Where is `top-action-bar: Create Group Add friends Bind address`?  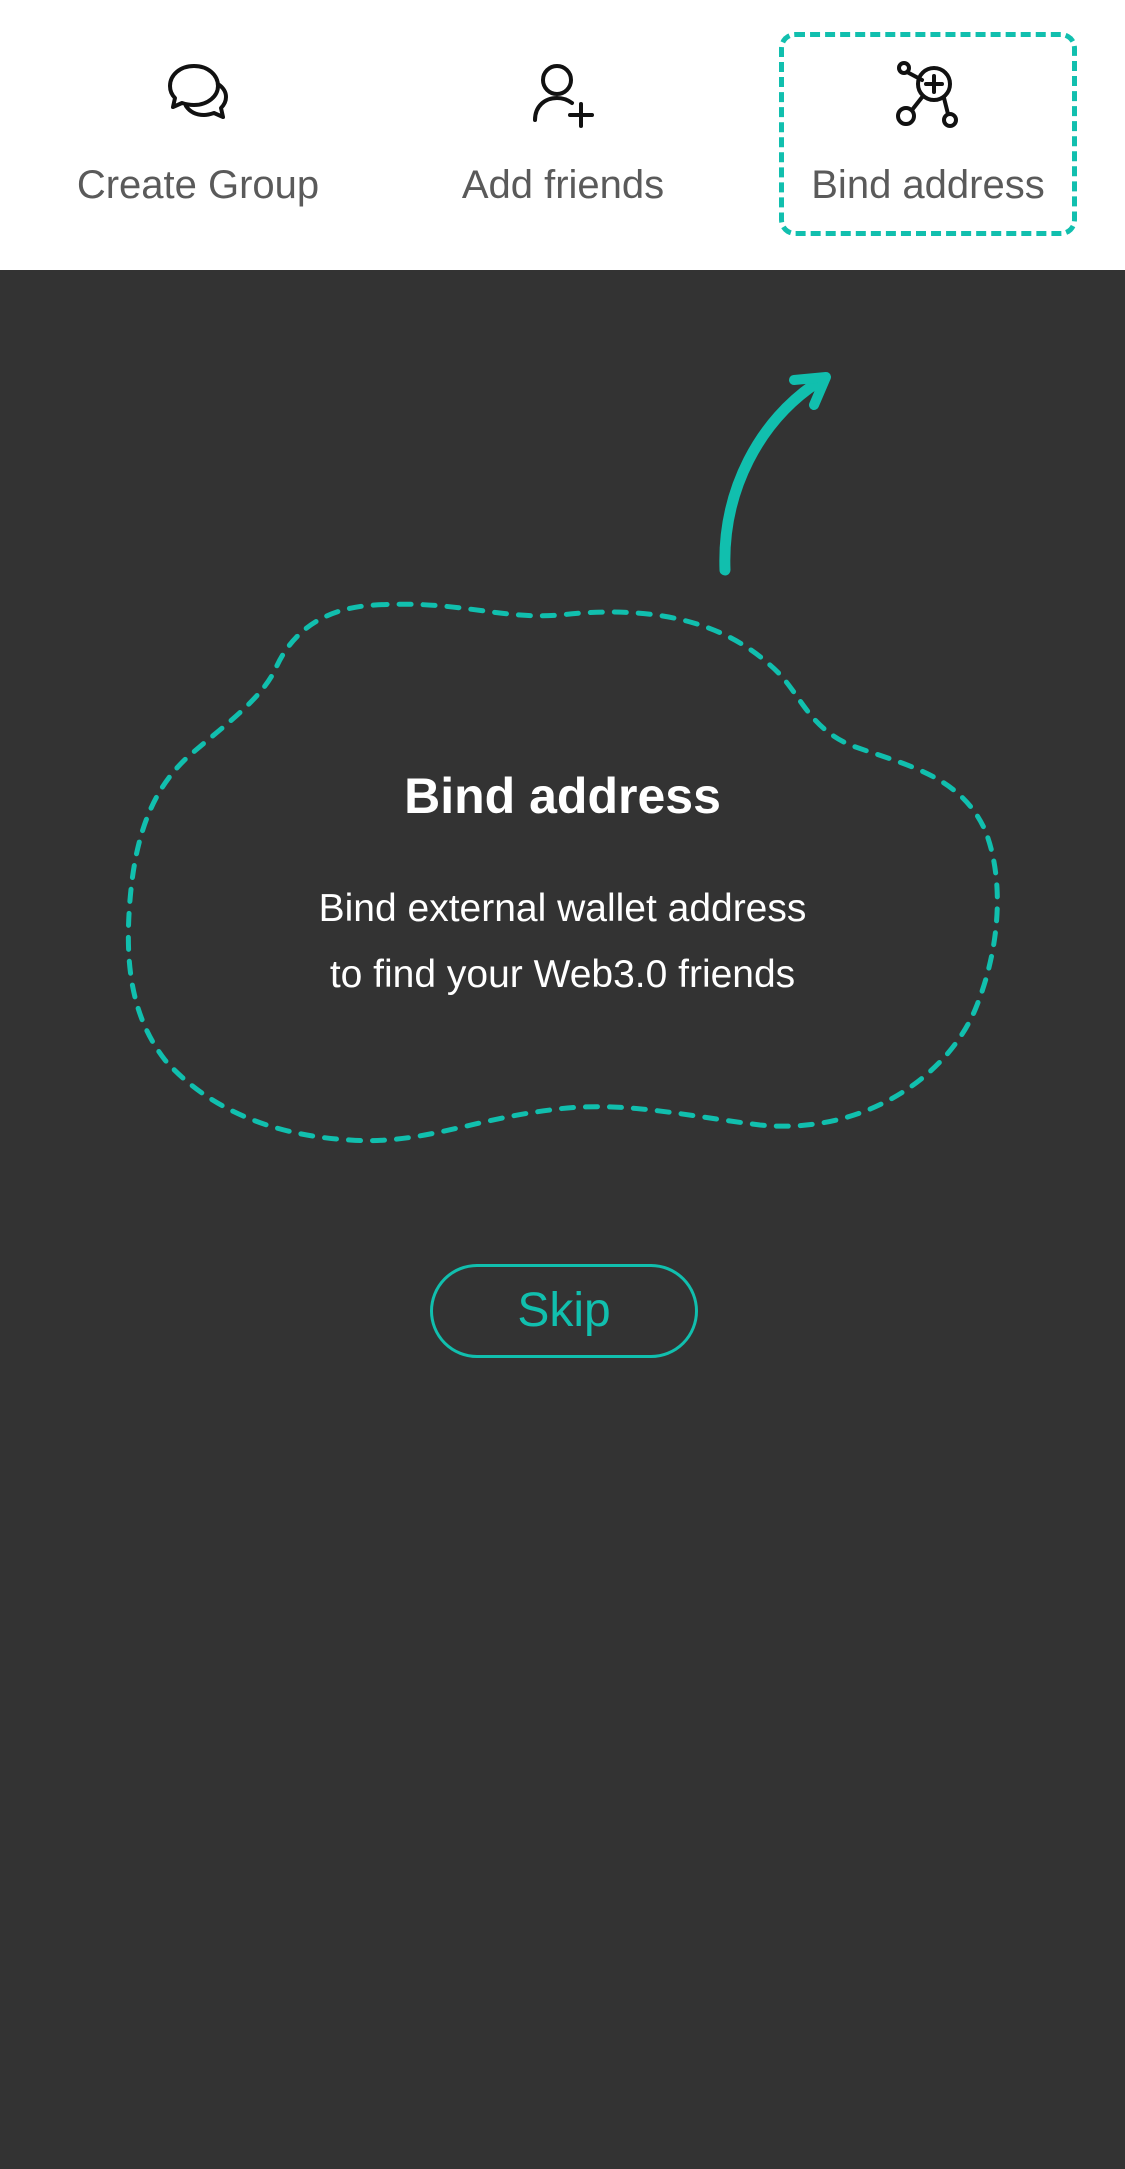 top-action-bar: Create Group Add friends Bind address is located at coordinates (562, 135).